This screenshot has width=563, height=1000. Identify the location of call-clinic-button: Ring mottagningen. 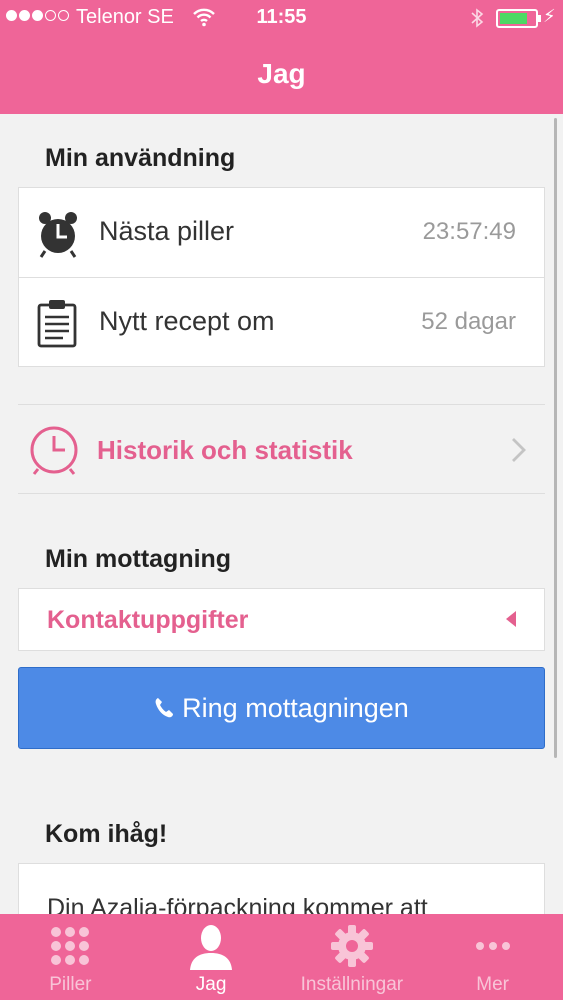
(281, 708).